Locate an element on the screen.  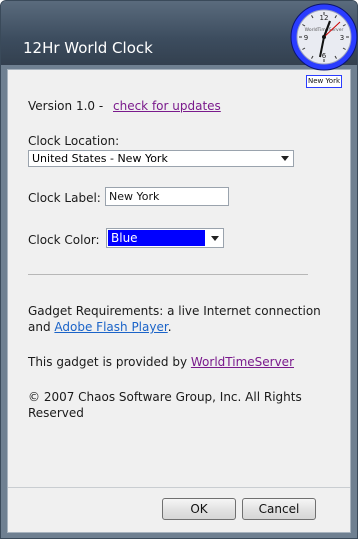
window-title: 12Hr World Clock is located at coordinates (88, 48).